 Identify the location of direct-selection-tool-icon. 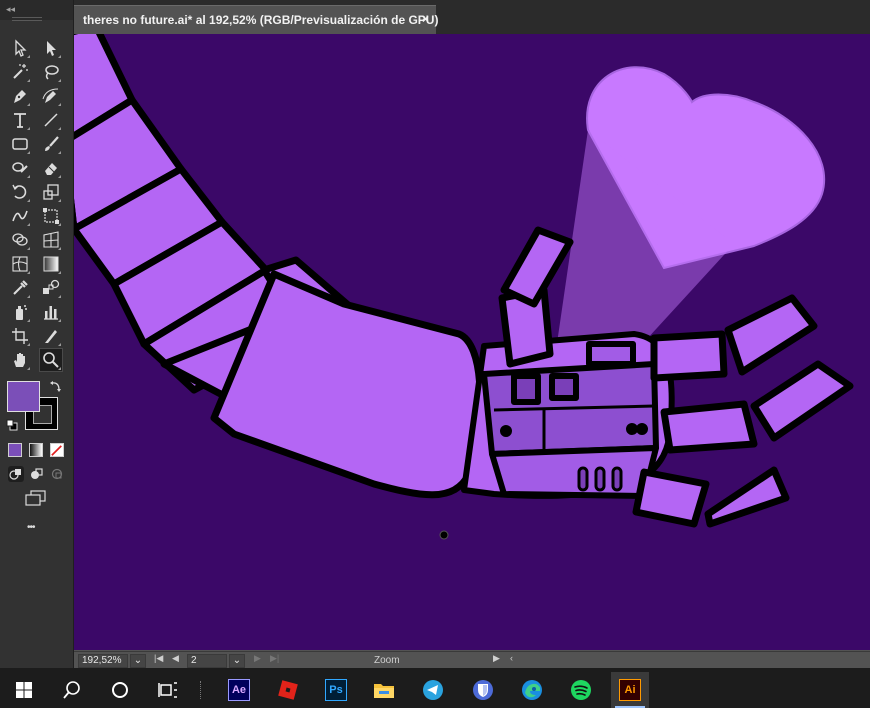
(51, 48).